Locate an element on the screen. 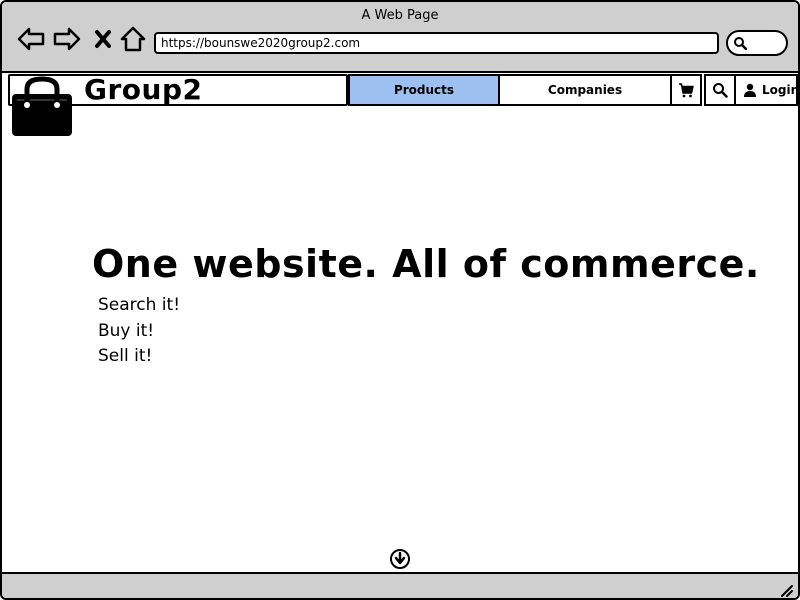 The height and width of the screenshot is (600, 800). login-button: Login is located at coordinates (766, 90).